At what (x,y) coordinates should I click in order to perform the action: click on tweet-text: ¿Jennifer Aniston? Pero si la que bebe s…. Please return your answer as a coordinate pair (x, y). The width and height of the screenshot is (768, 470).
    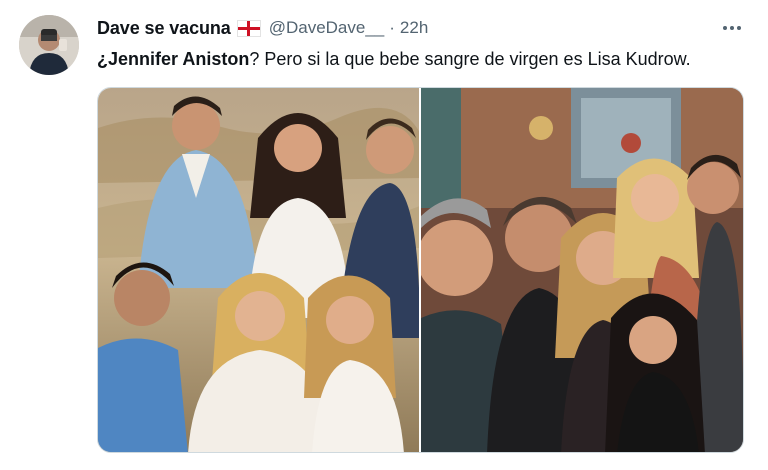
    Looking at the image, I should click on (422, 59).